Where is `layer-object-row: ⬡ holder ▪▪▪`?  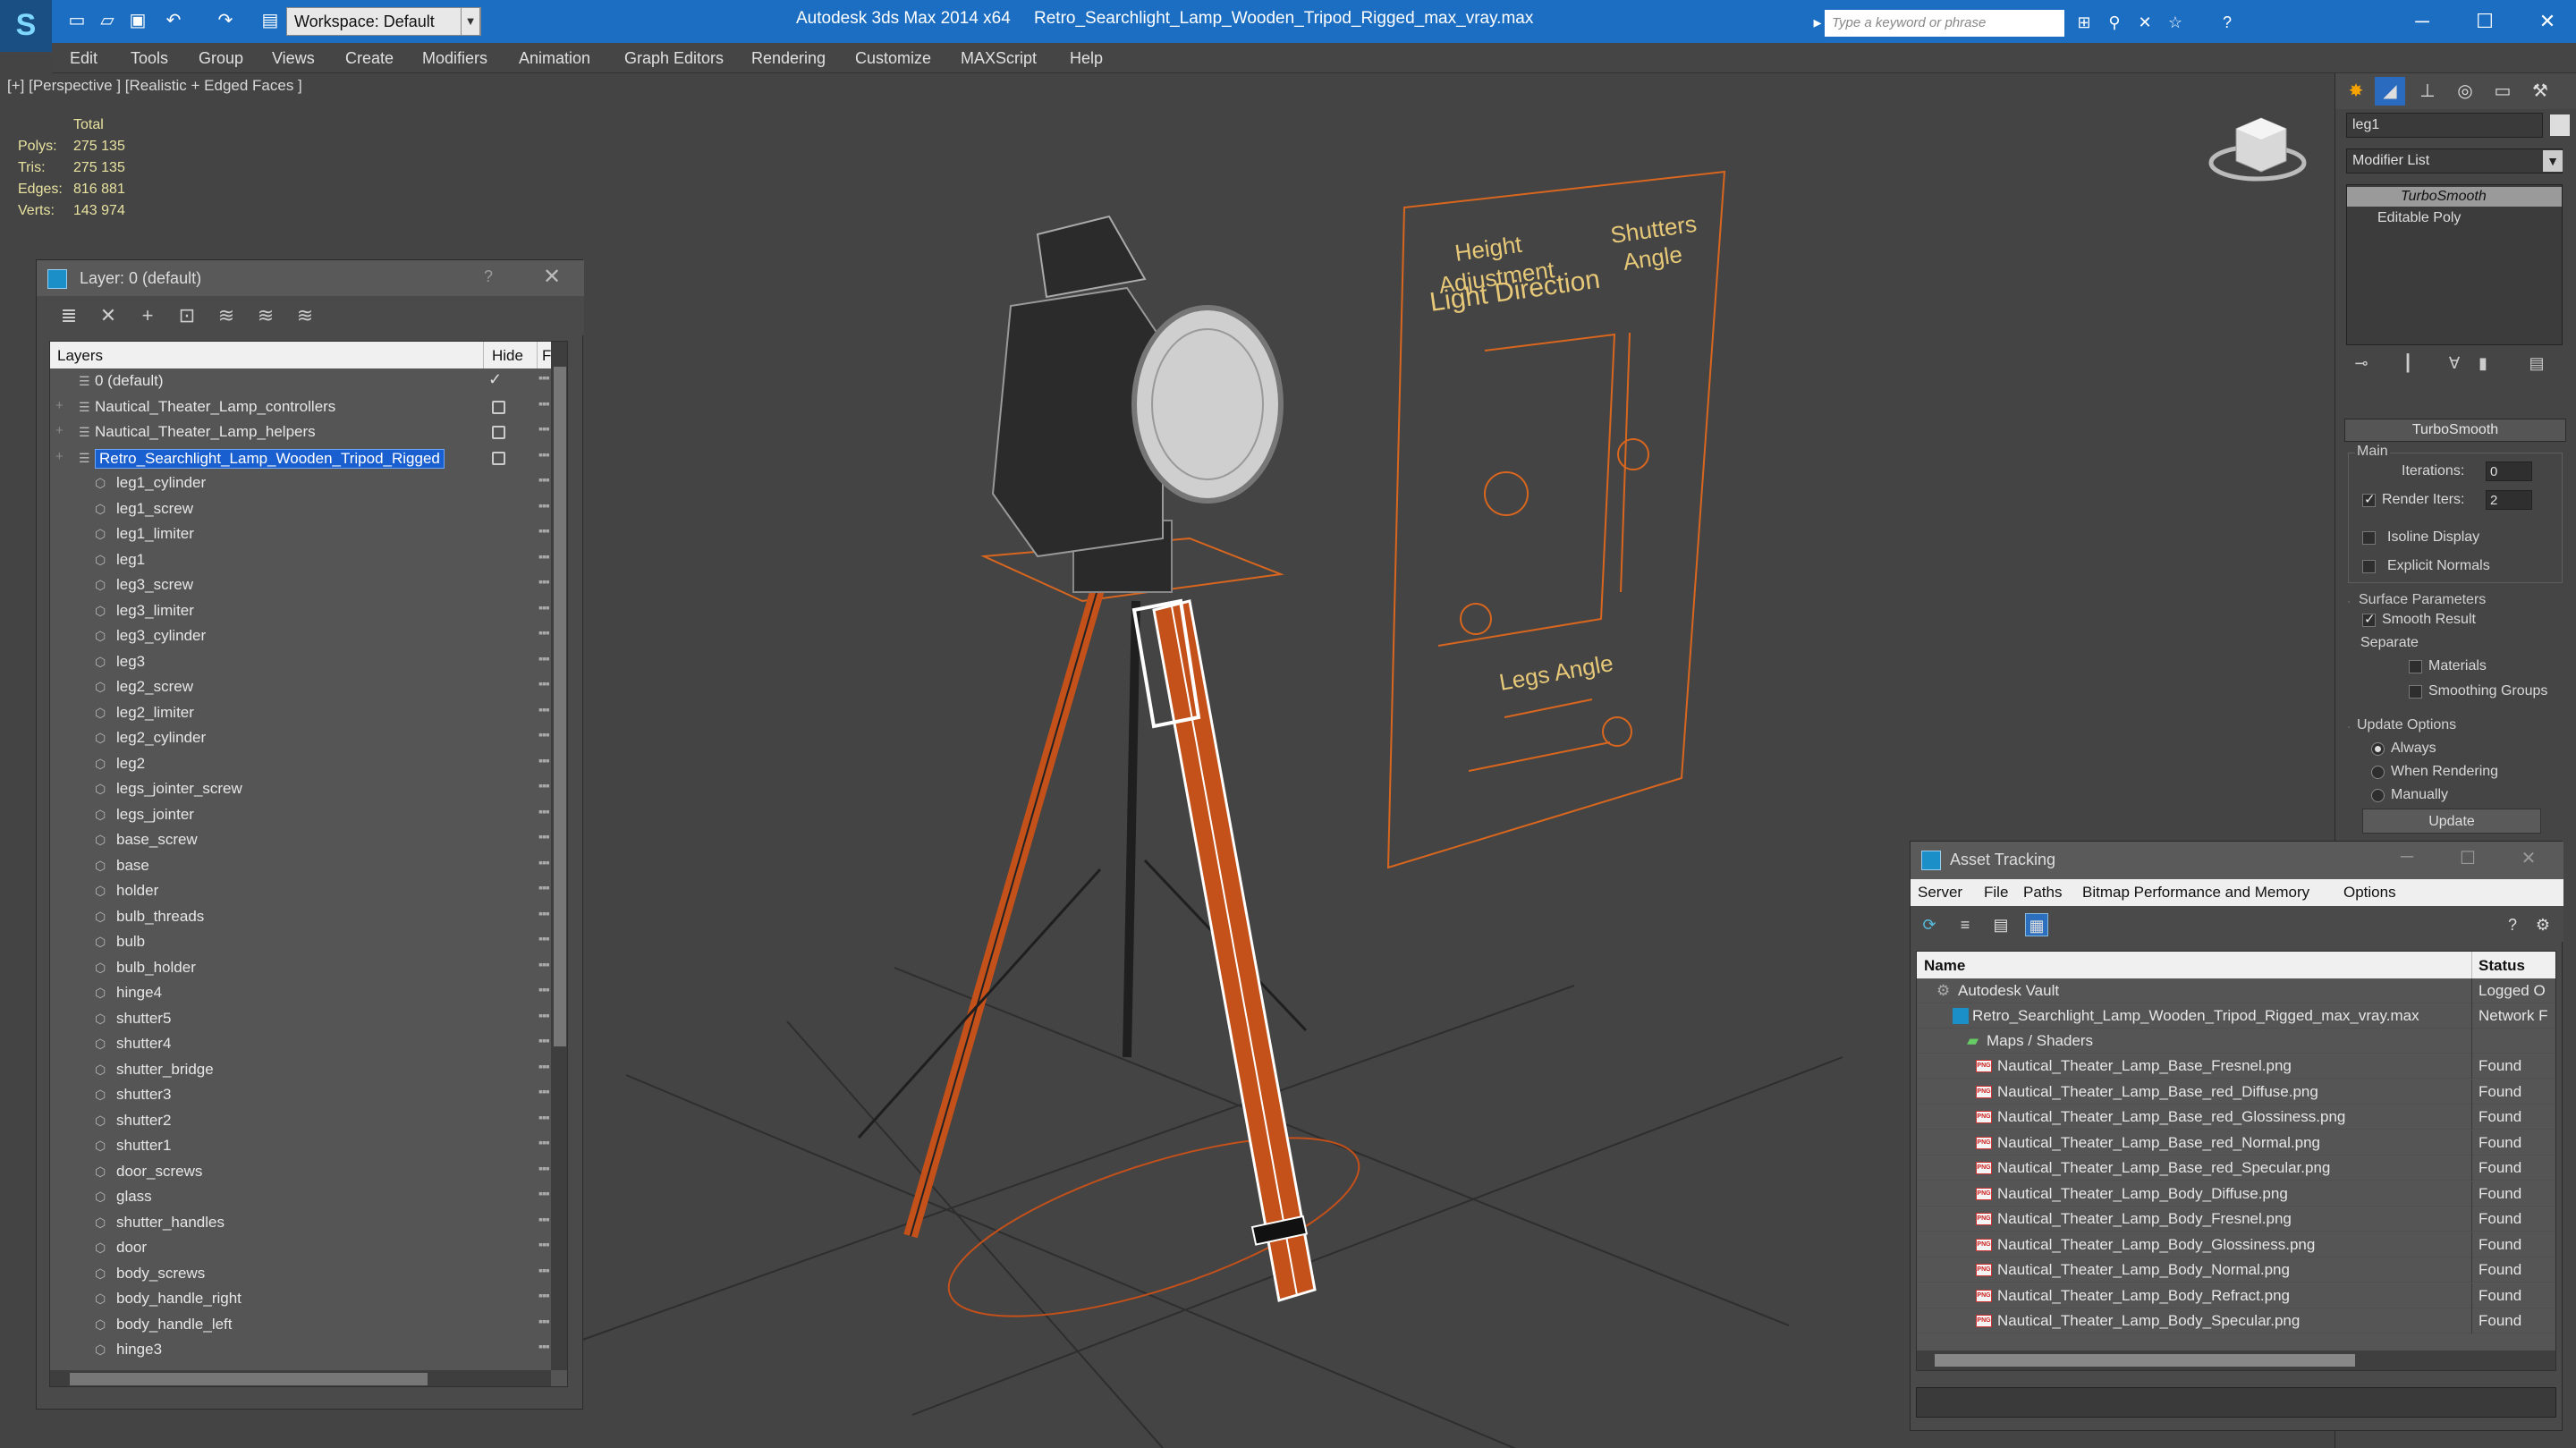 layer-object-row: ⬡ holder ▪▪▪ is located at coordinates (300, 890).